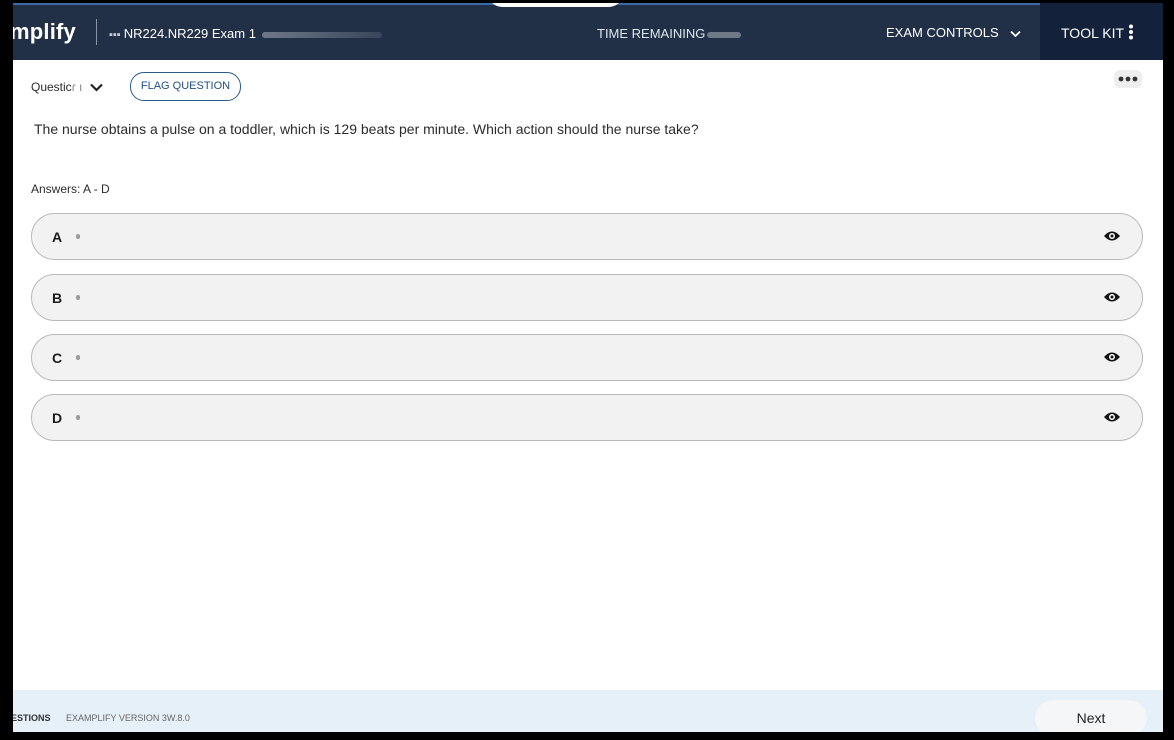  What do you see at coordinates (321, 34) in the screenshot?
I see `redacted-title-text` at bounding box center [321, 34].